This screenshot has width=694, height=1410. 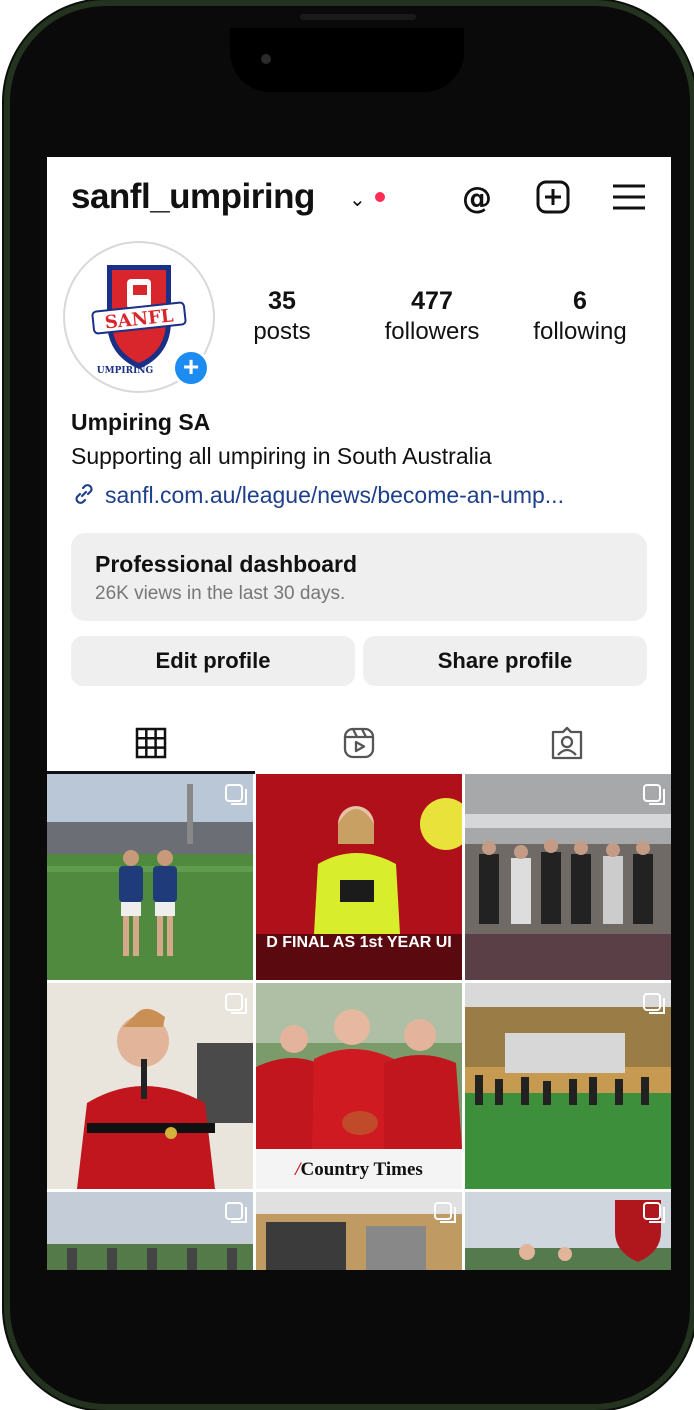 I want to click on followers-count: 477 followers, so click(x=432, y=316).